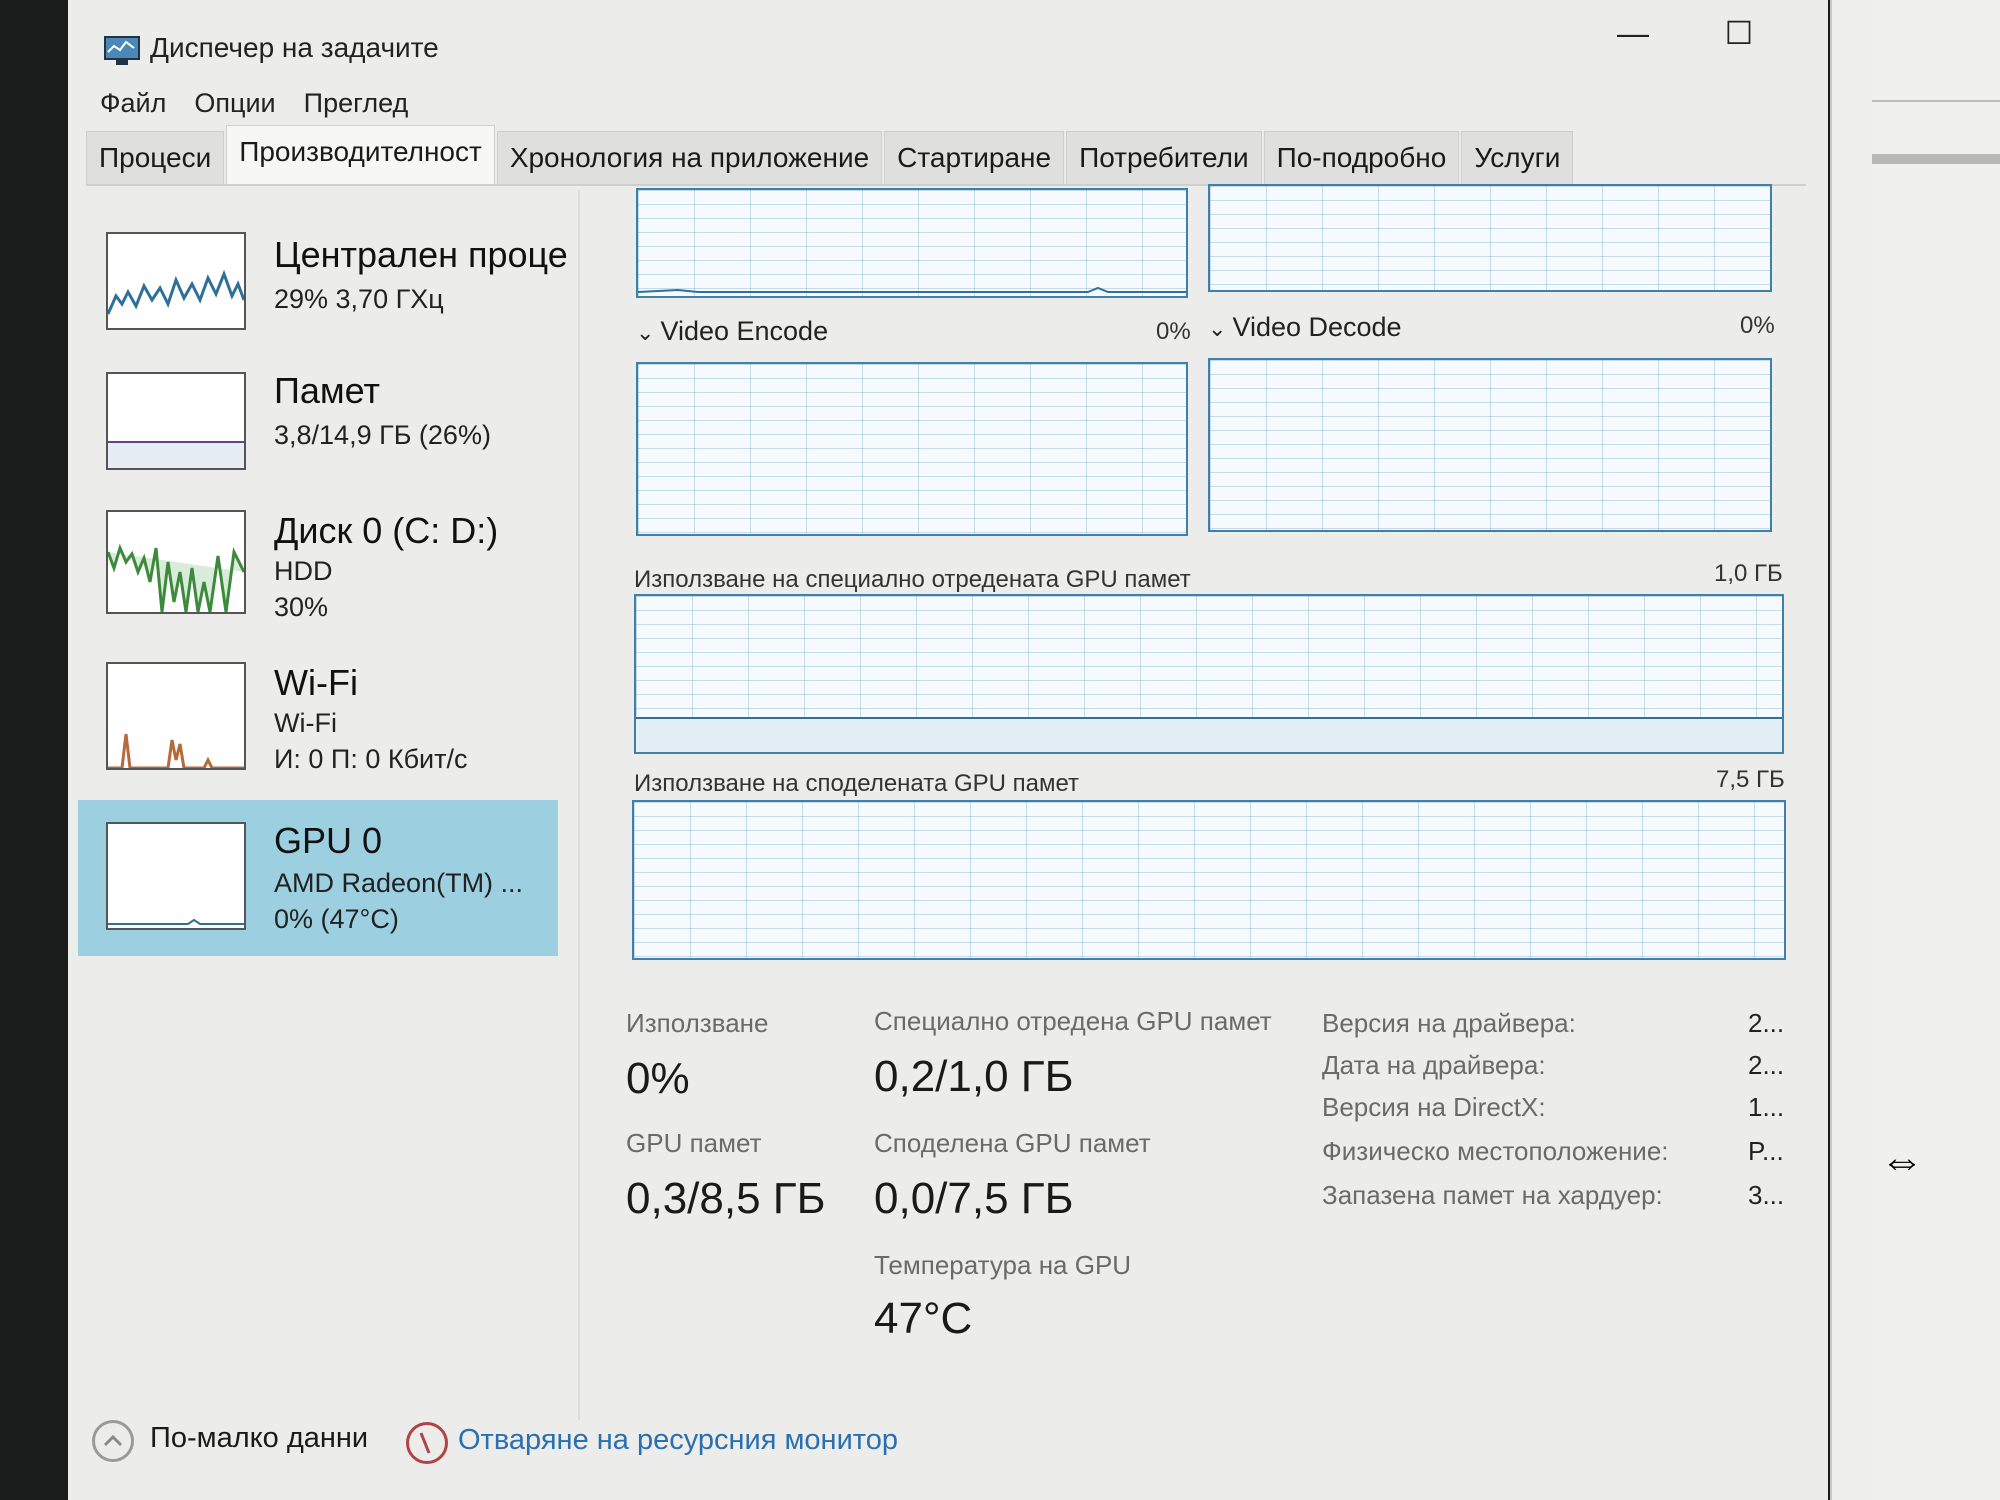 This screenshot has height=1500, width=2000. I want to click on sidebar-item-disk: Диск 0 (C: D:) HDD 30%, so click(318, 586).